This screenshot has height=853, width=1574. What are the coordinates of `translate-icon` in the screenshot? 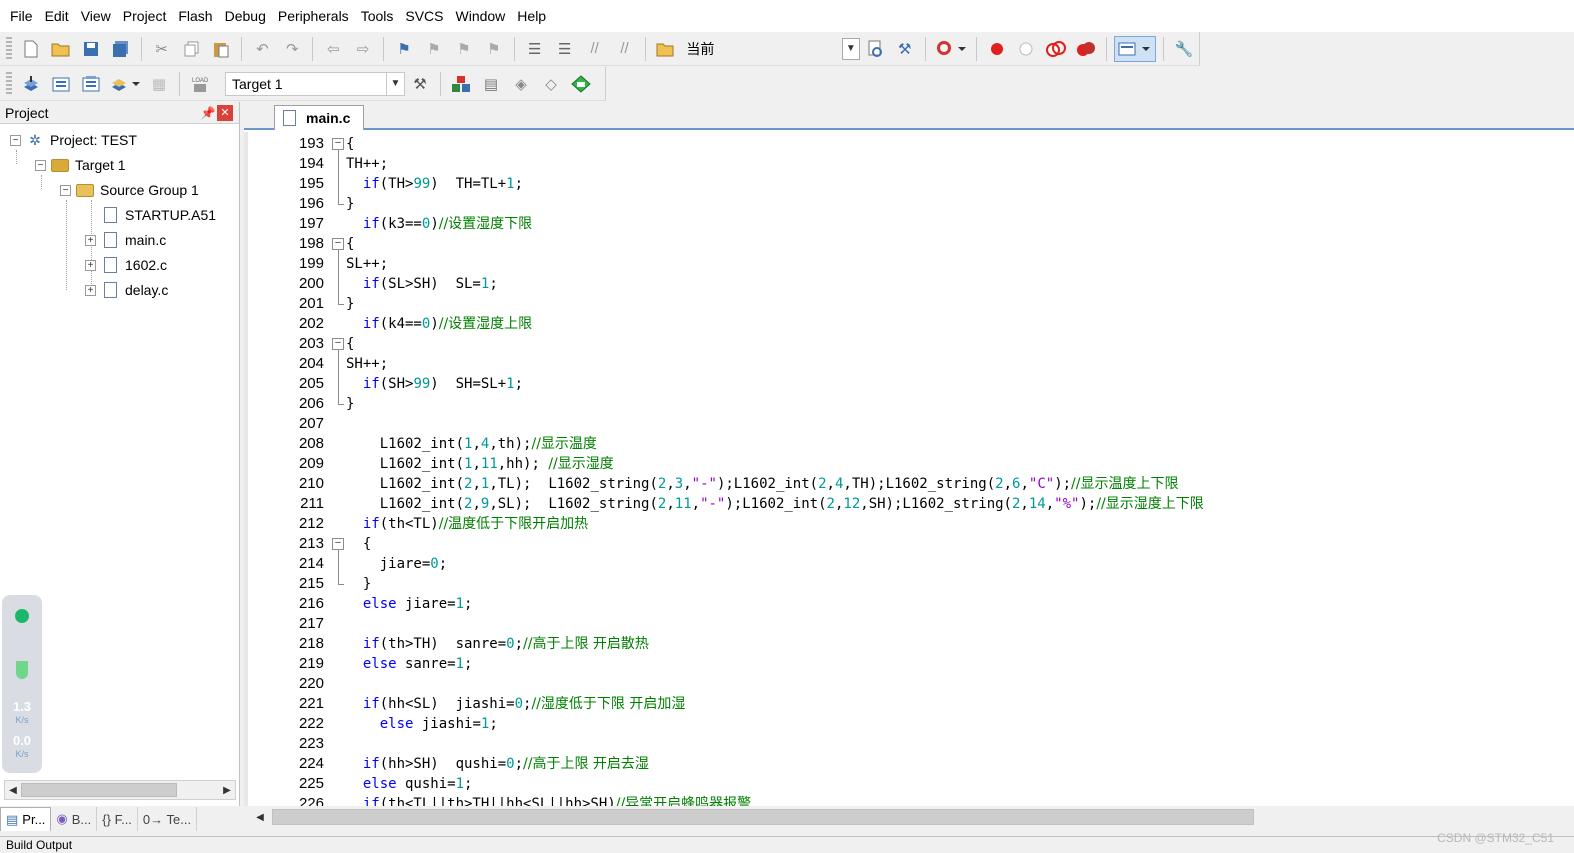 It's located at (31, 84).